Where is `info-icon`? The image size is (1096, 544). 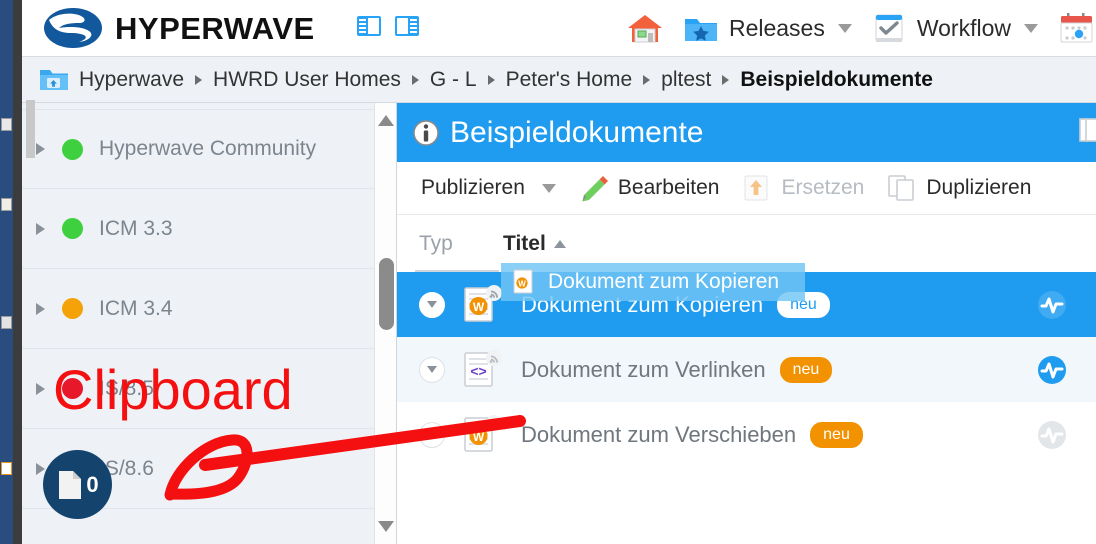 info-icon is located at coordinates (426, 132).